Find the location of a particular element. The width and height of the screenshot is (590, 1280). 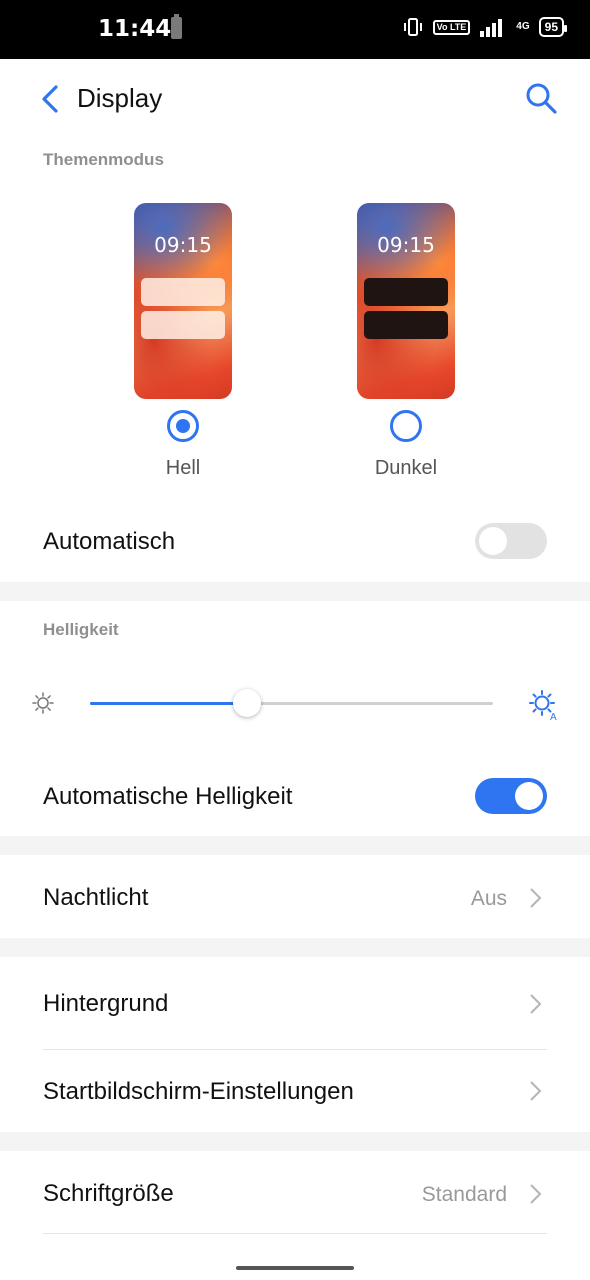

night-light-label: Nachtlicht is located at coordinates (96, 897).